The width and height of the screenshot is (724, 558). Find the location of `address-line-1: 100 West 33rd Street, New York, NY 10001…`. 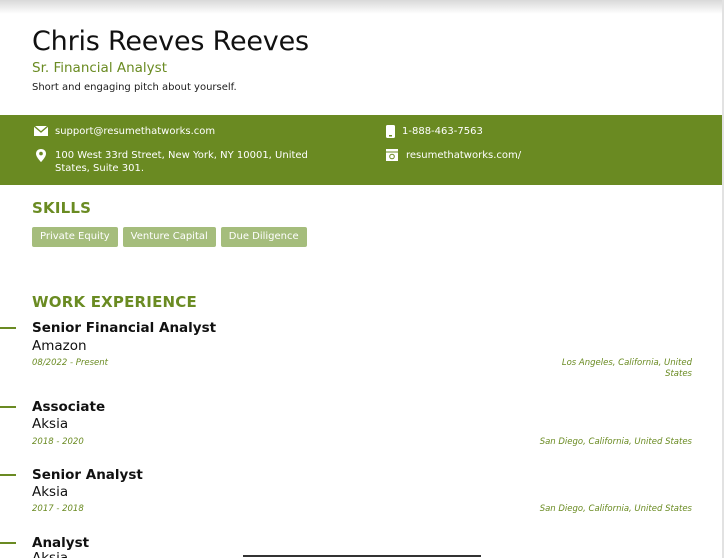

address-line-1: 100 West 33rd Street, New York, NY 10001… is located at coordinates (181, 155).